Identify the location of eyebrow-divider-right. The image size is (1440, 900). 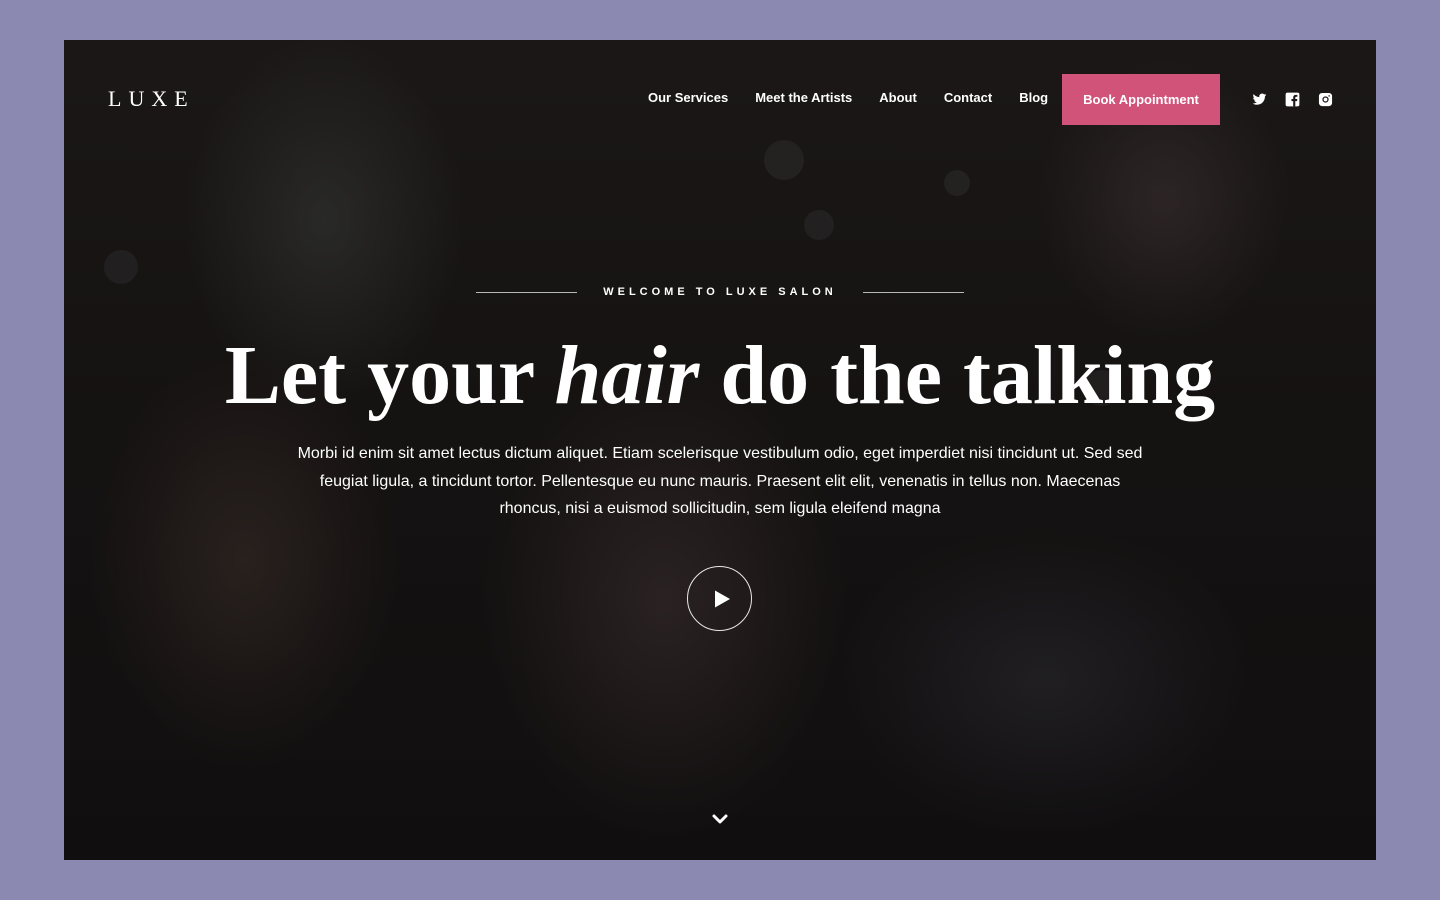
(913, 292).